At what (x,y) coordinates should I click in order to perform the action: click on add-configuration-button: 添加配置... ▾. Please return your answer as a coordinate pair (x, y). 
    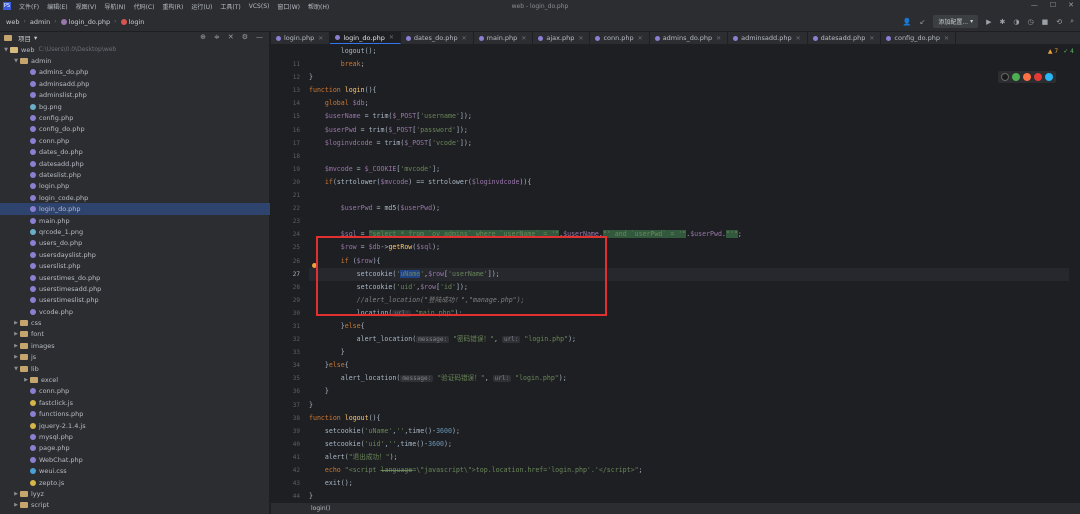
    Looking at the image, I should click on (956, 21).